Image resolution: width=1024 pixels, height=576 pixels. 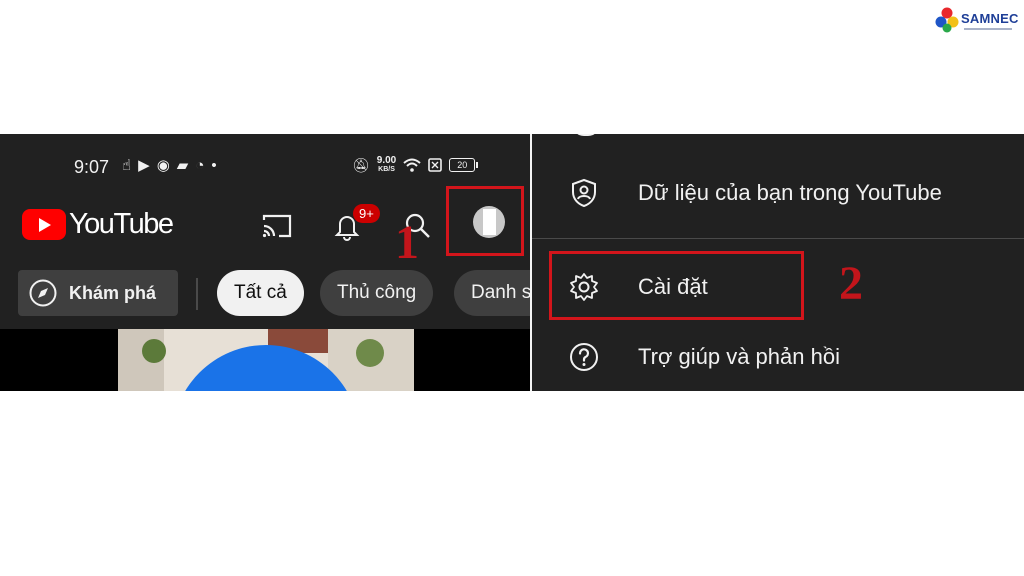 I want to click on network-speed: 9.00 KB/S, so click(x=386, y=165).